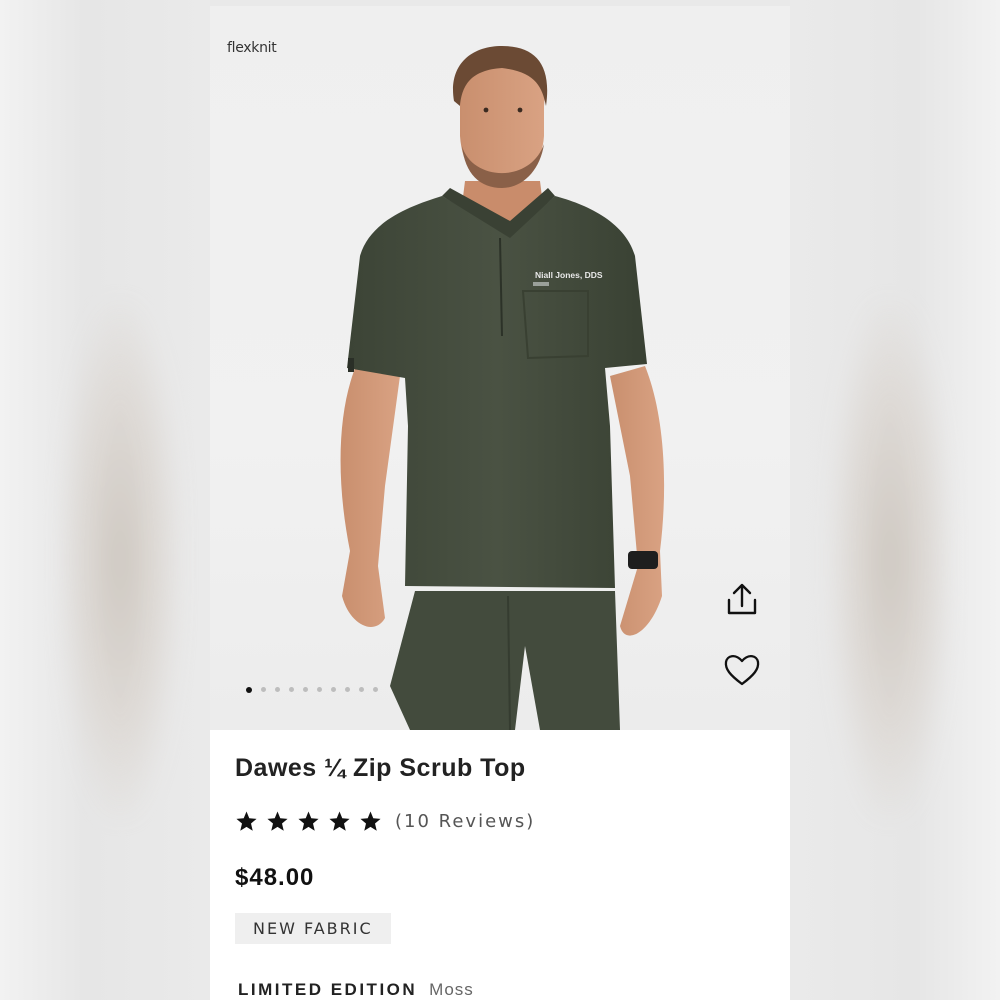  What do you see at coordinates (328, 989) in the screenshot?
I see `edition-label: LIMITED EDITION` at bounding box center [328, 989].